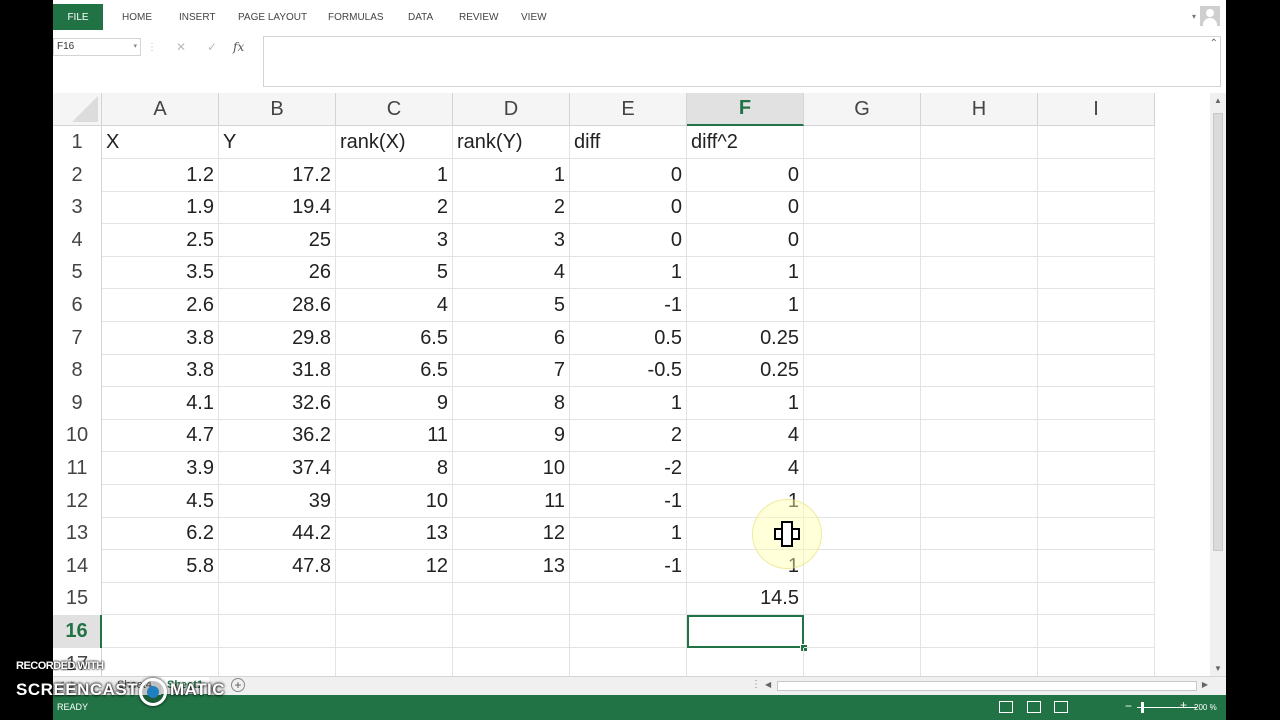  What do you see at coordinates (745, 305) in the screenshot?
I see `cell-f6: 1` at bounding box center [745, 305].